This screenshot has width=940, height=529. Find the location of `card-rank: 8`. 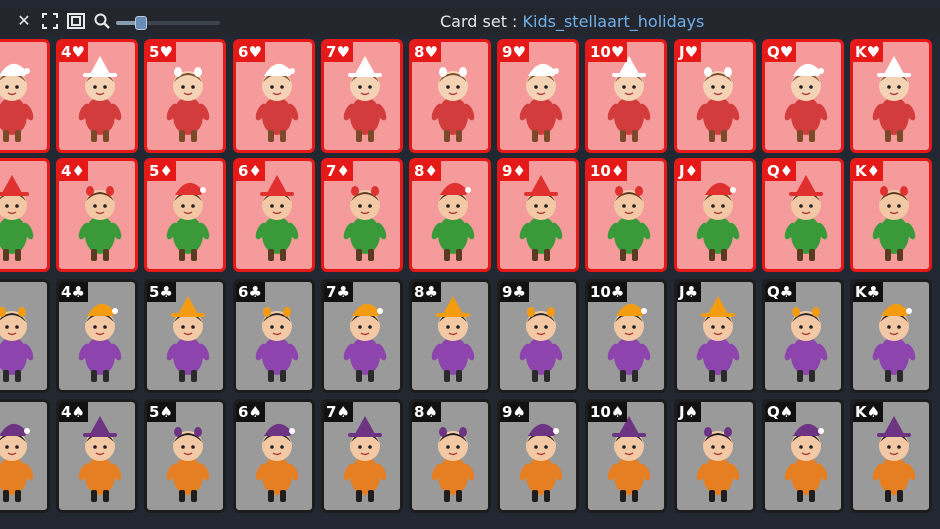

card-rank: 8 is located at coordinates (419, 52).